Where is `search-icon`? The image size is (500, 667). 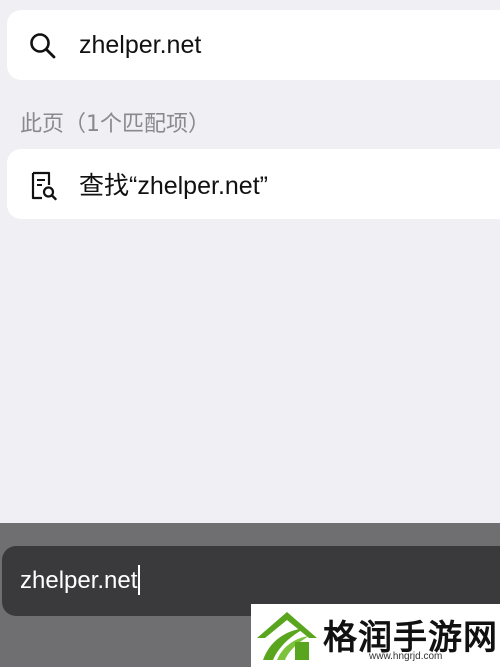 search-icon is located at coordinates (43, 46).